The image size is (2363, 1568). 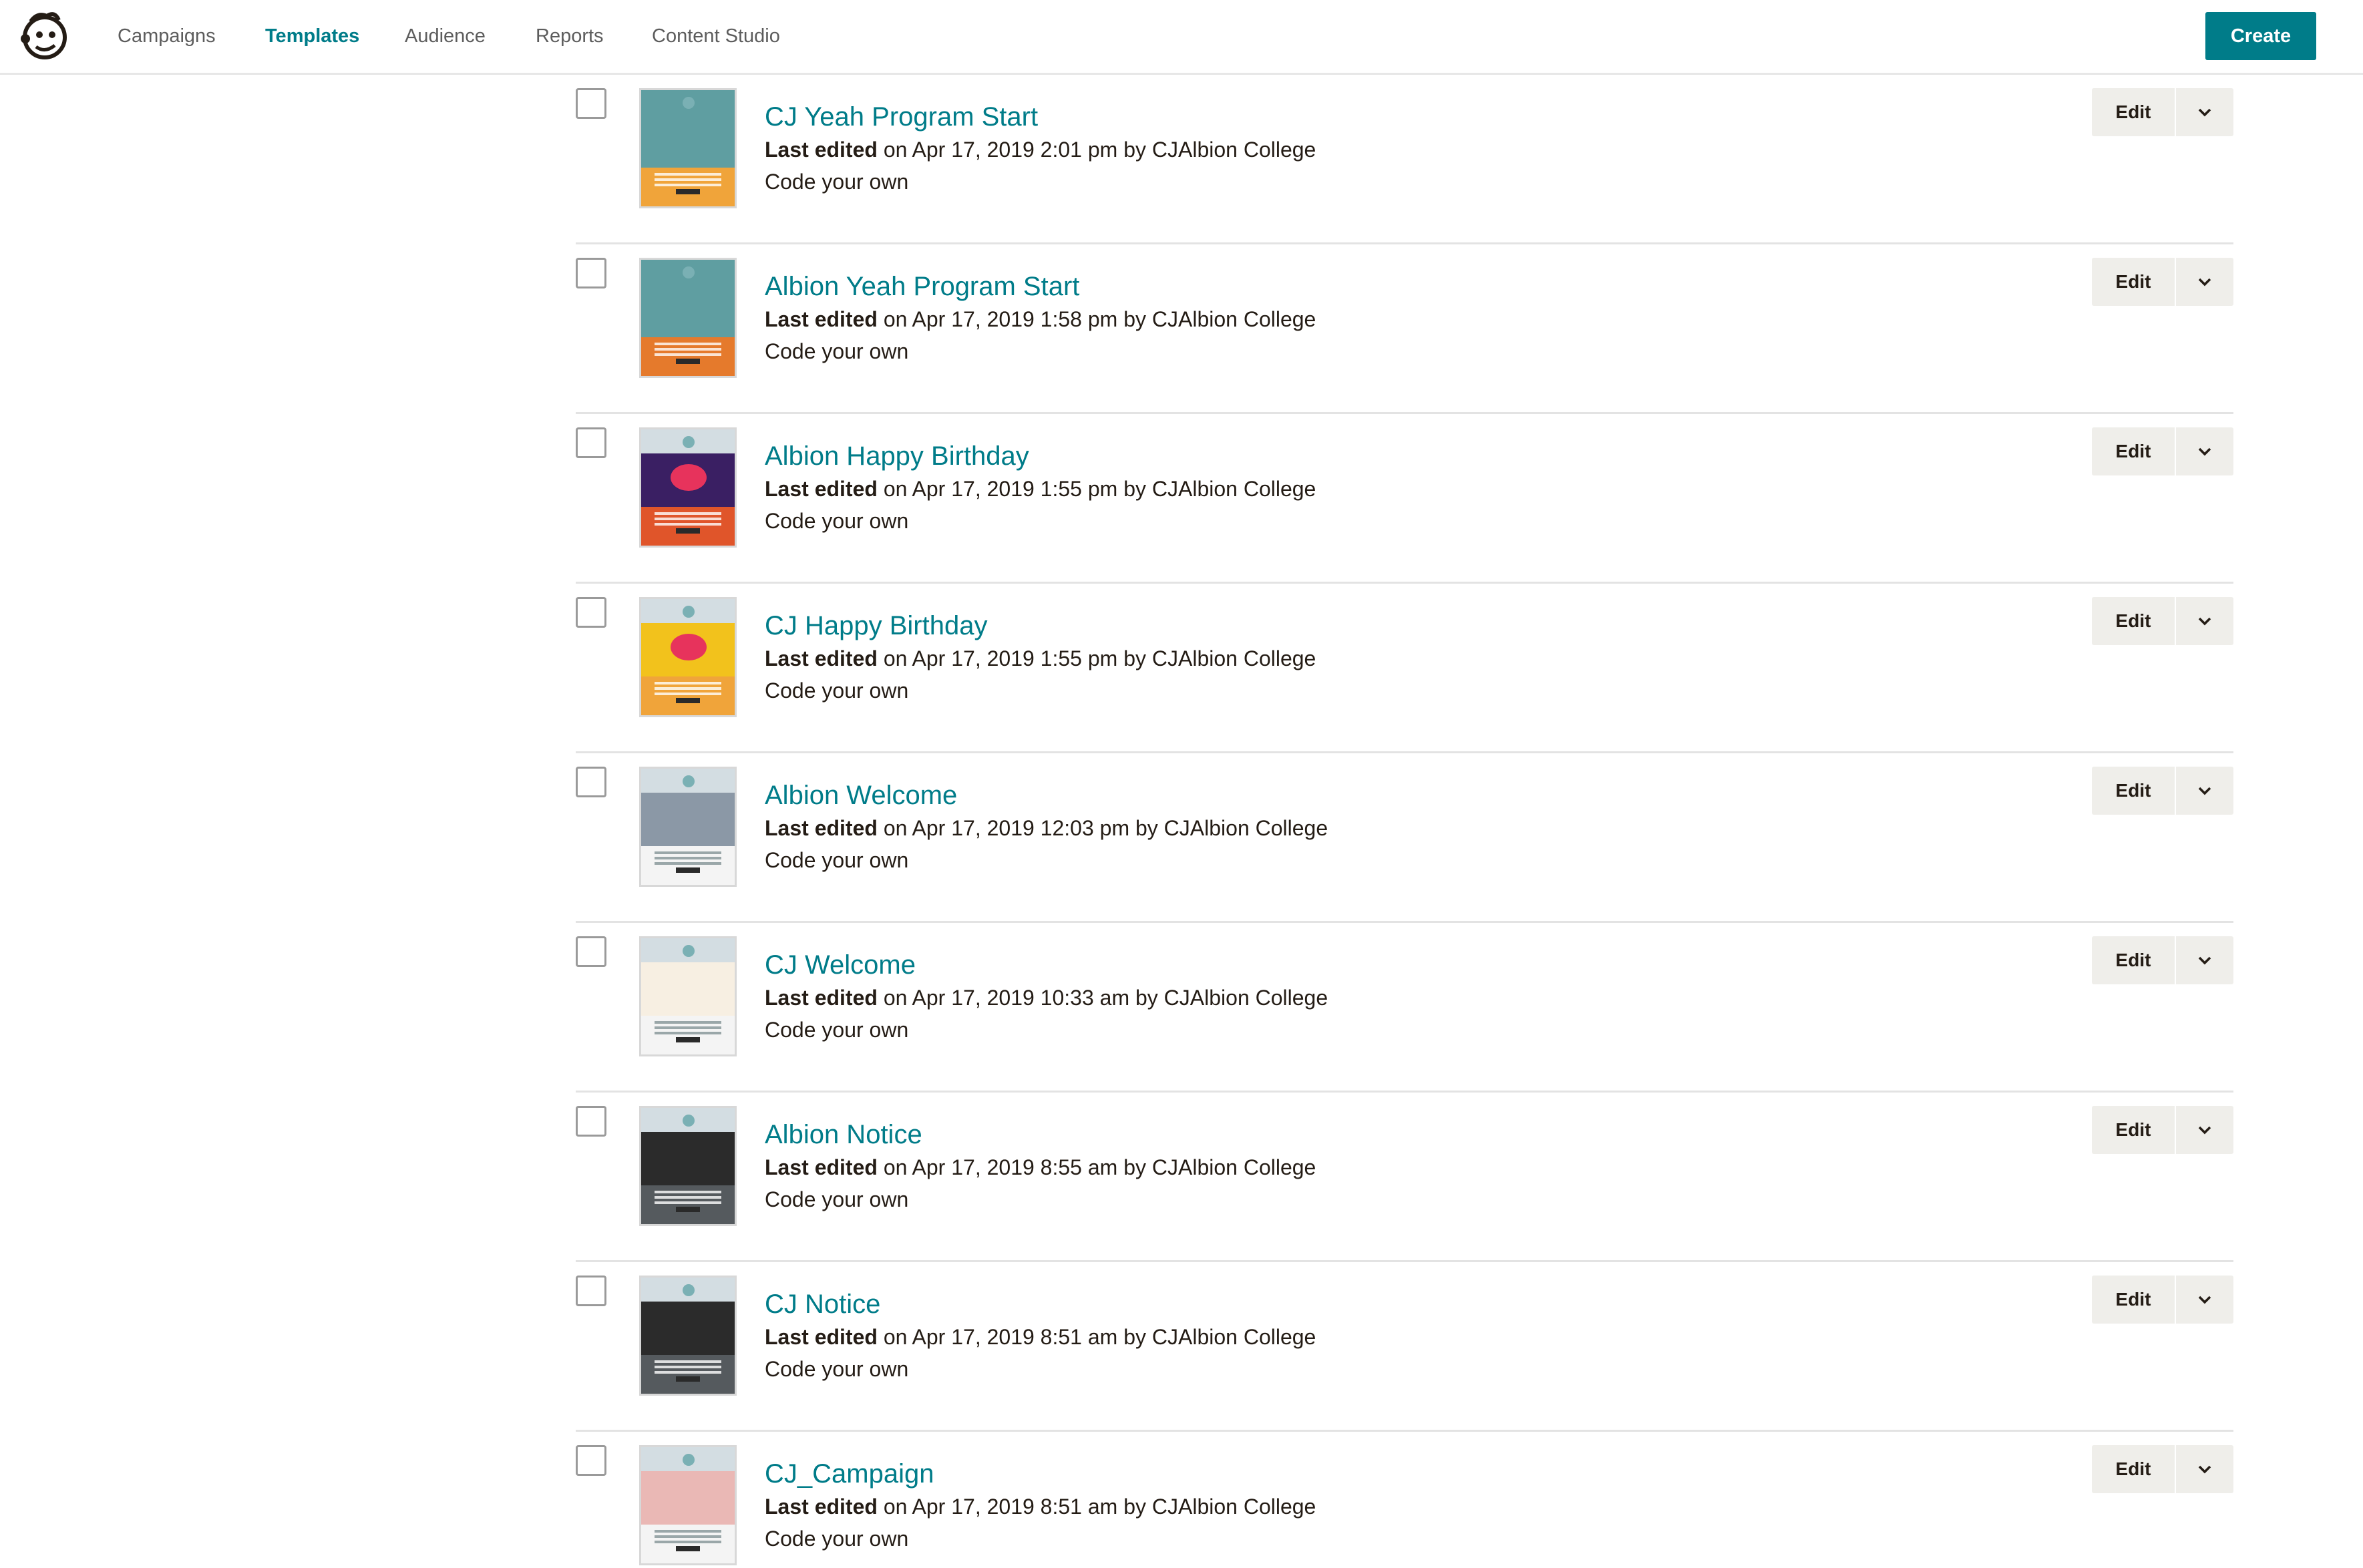 I want to click on template-name-link: Albion Happy Birthday, so click(x=897, y=456).